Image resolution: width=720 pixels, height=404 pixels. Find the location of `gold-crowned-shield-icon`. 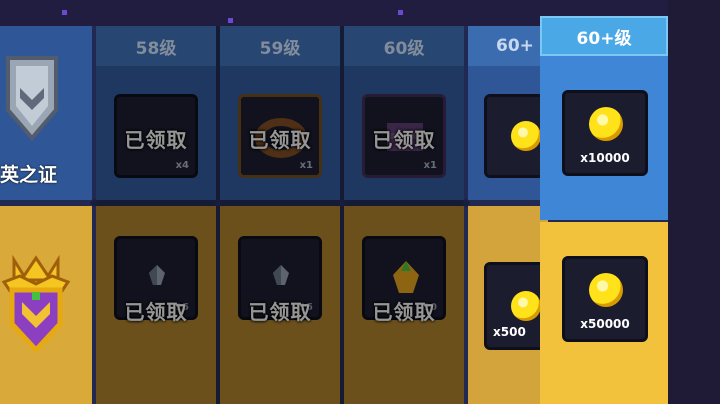

gold-crowned-shield-icon is located at coordinates (36, 304).